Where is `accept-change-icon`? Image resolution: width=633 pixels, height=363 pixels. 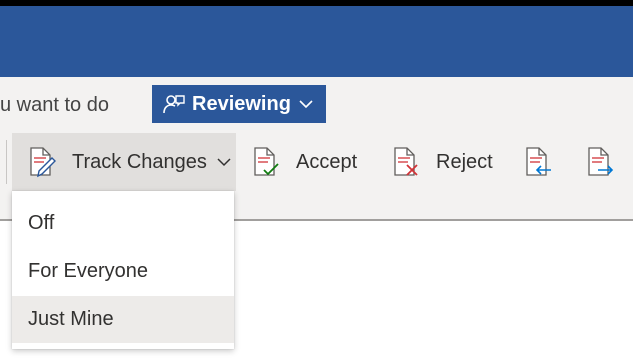
accept-change-icon is located at coordinates (267, 162).